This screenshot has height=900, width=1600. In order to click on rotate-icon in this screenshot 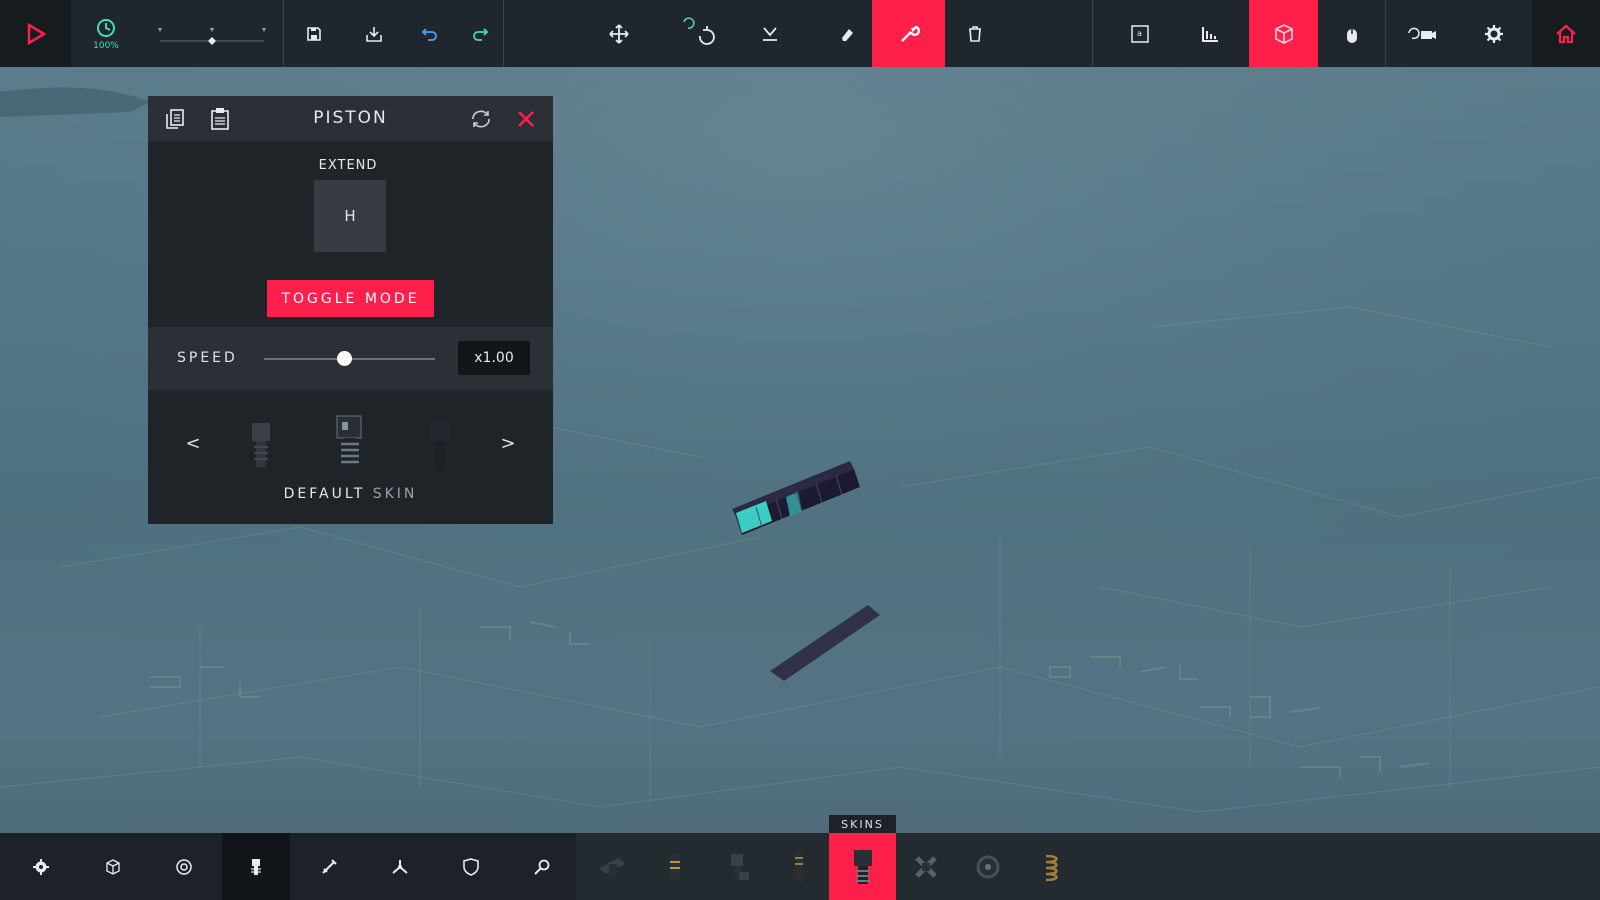, I will do `click(699, 30)`.